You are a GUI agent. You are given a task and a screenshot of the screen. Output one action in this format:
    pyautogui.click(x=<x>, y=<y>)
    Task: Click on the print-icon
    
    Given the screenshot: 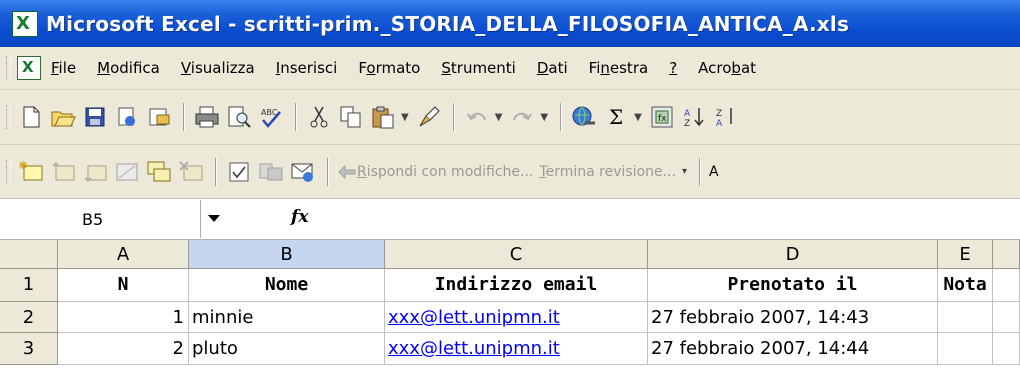 What is the action you would take?
    pyautogui.click(x=207, y=117)
    